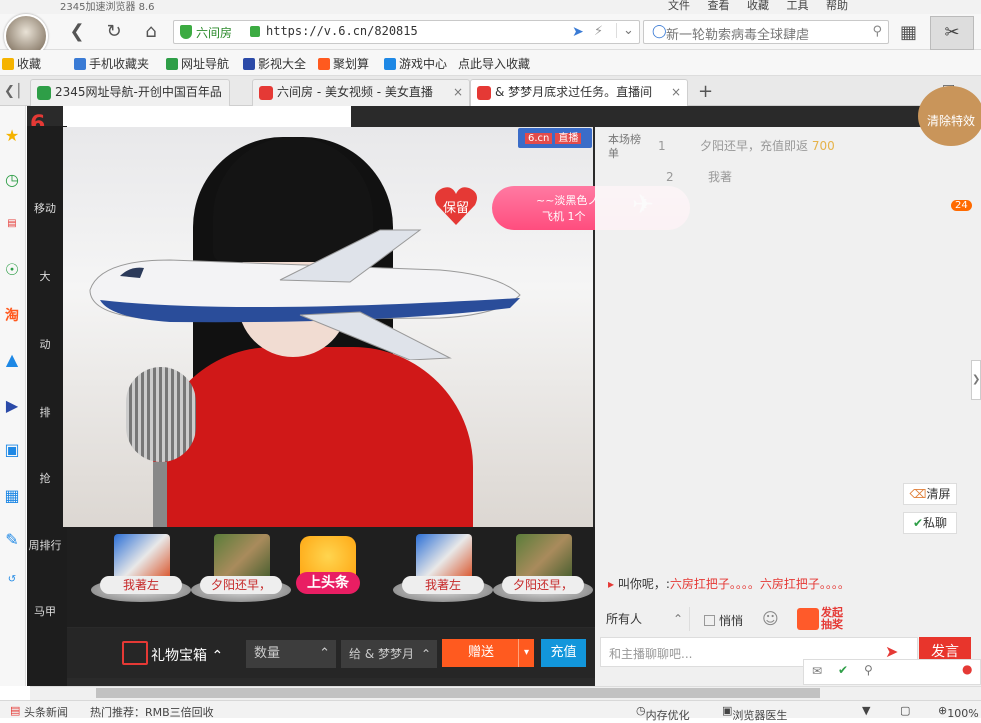 This screenshot has height=723, width=981. What do you see at coordinates (866, 710) in the screenshot?
I see `speaker-icon: ▼` at bounding box center [866, 710].